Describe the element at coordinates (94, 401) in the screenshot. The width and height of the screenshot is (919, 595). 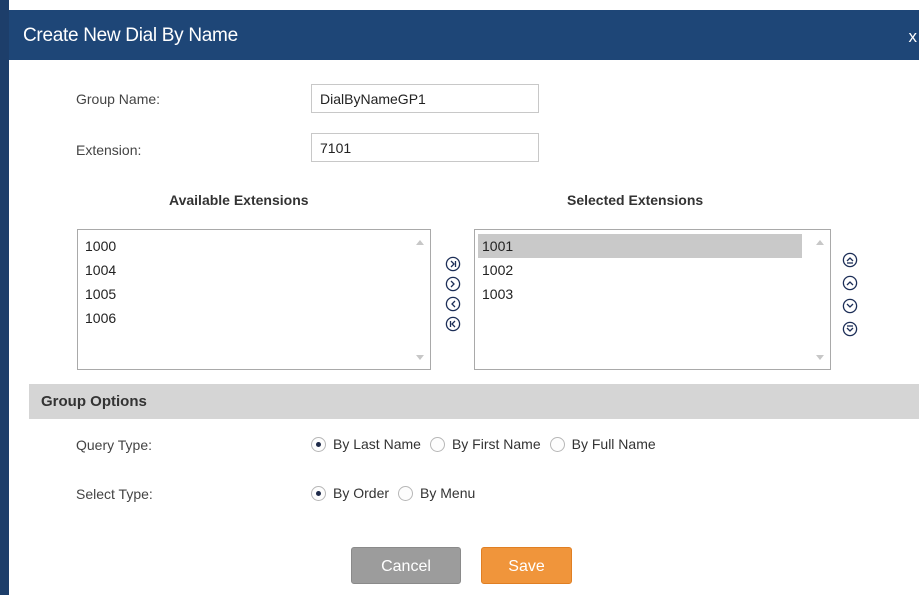
I see `group-options-title: Group Options` at that location.